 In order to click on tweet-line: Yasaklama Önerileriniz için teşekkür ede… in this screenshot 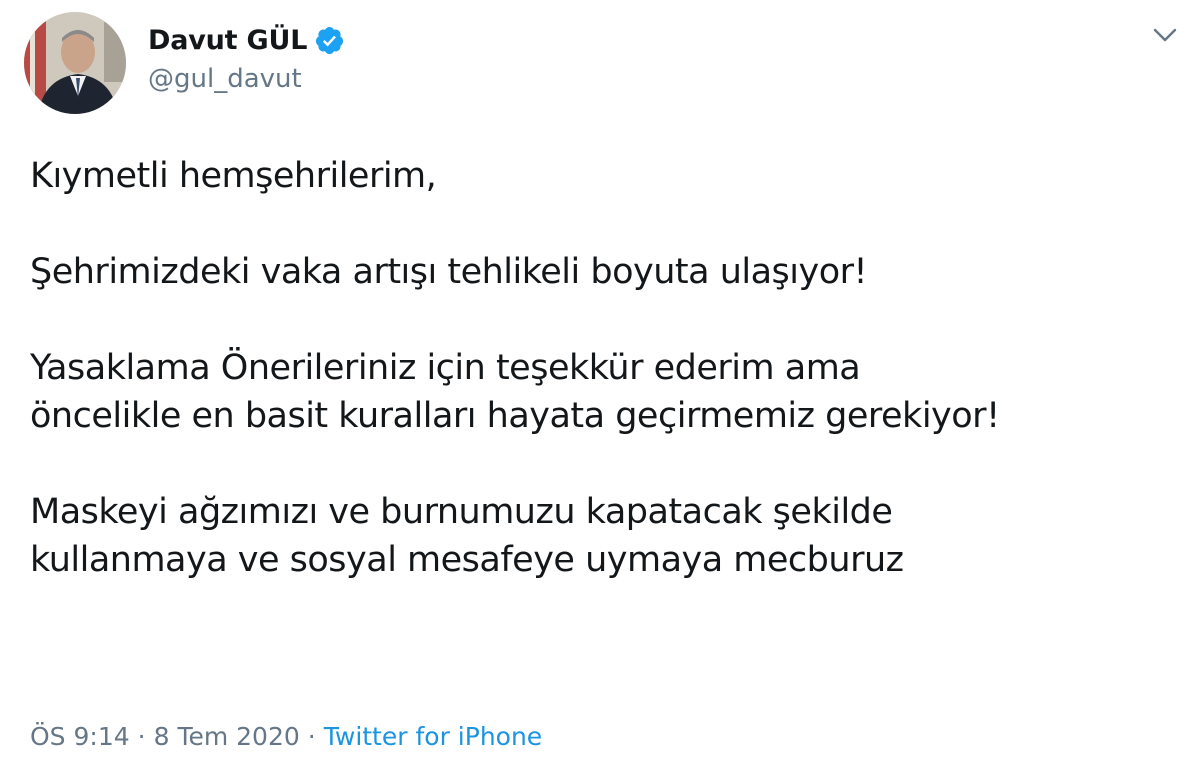, I will do `click(445, 368)`.